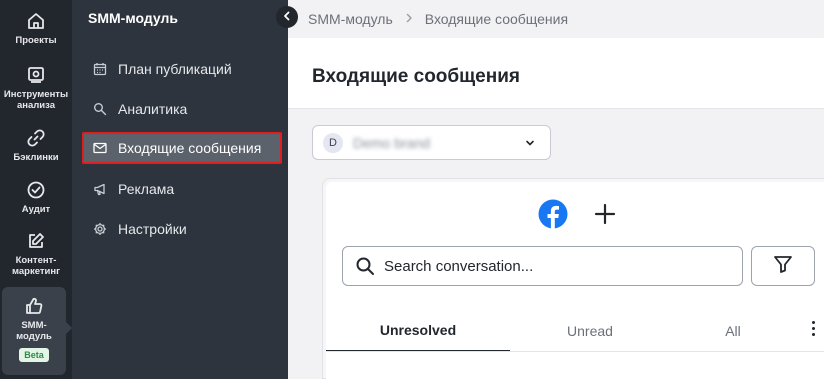 Image resolution: width=824 pixels, height=379 pixels. I want to click on sidebar-item-label: Настройки, so click(152, 229).